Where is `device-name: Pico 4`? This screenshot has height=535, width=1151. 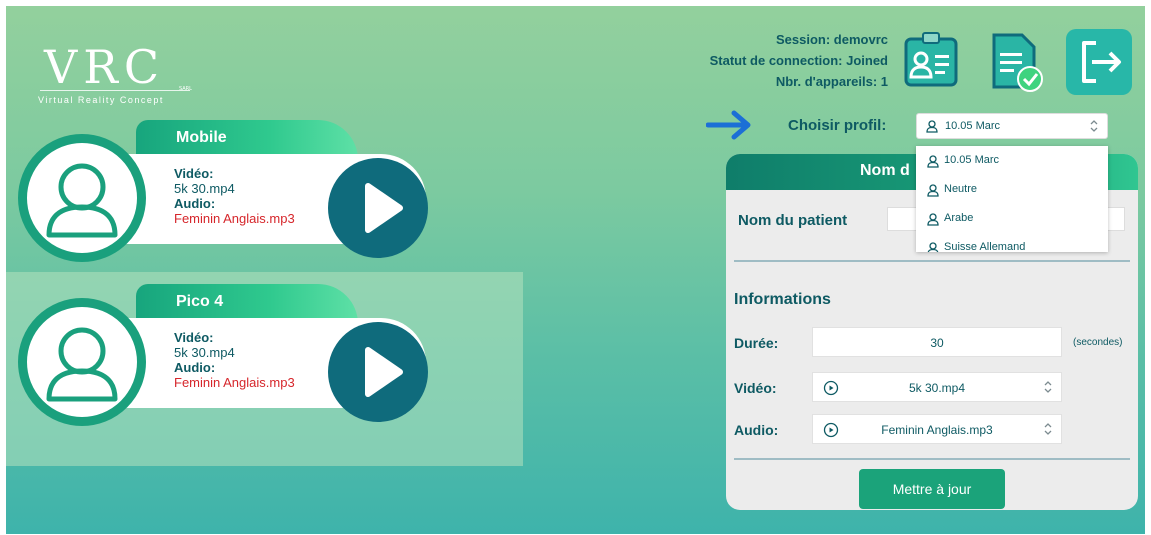 device-name: Pico 4 is located at coordinates (200, 301).